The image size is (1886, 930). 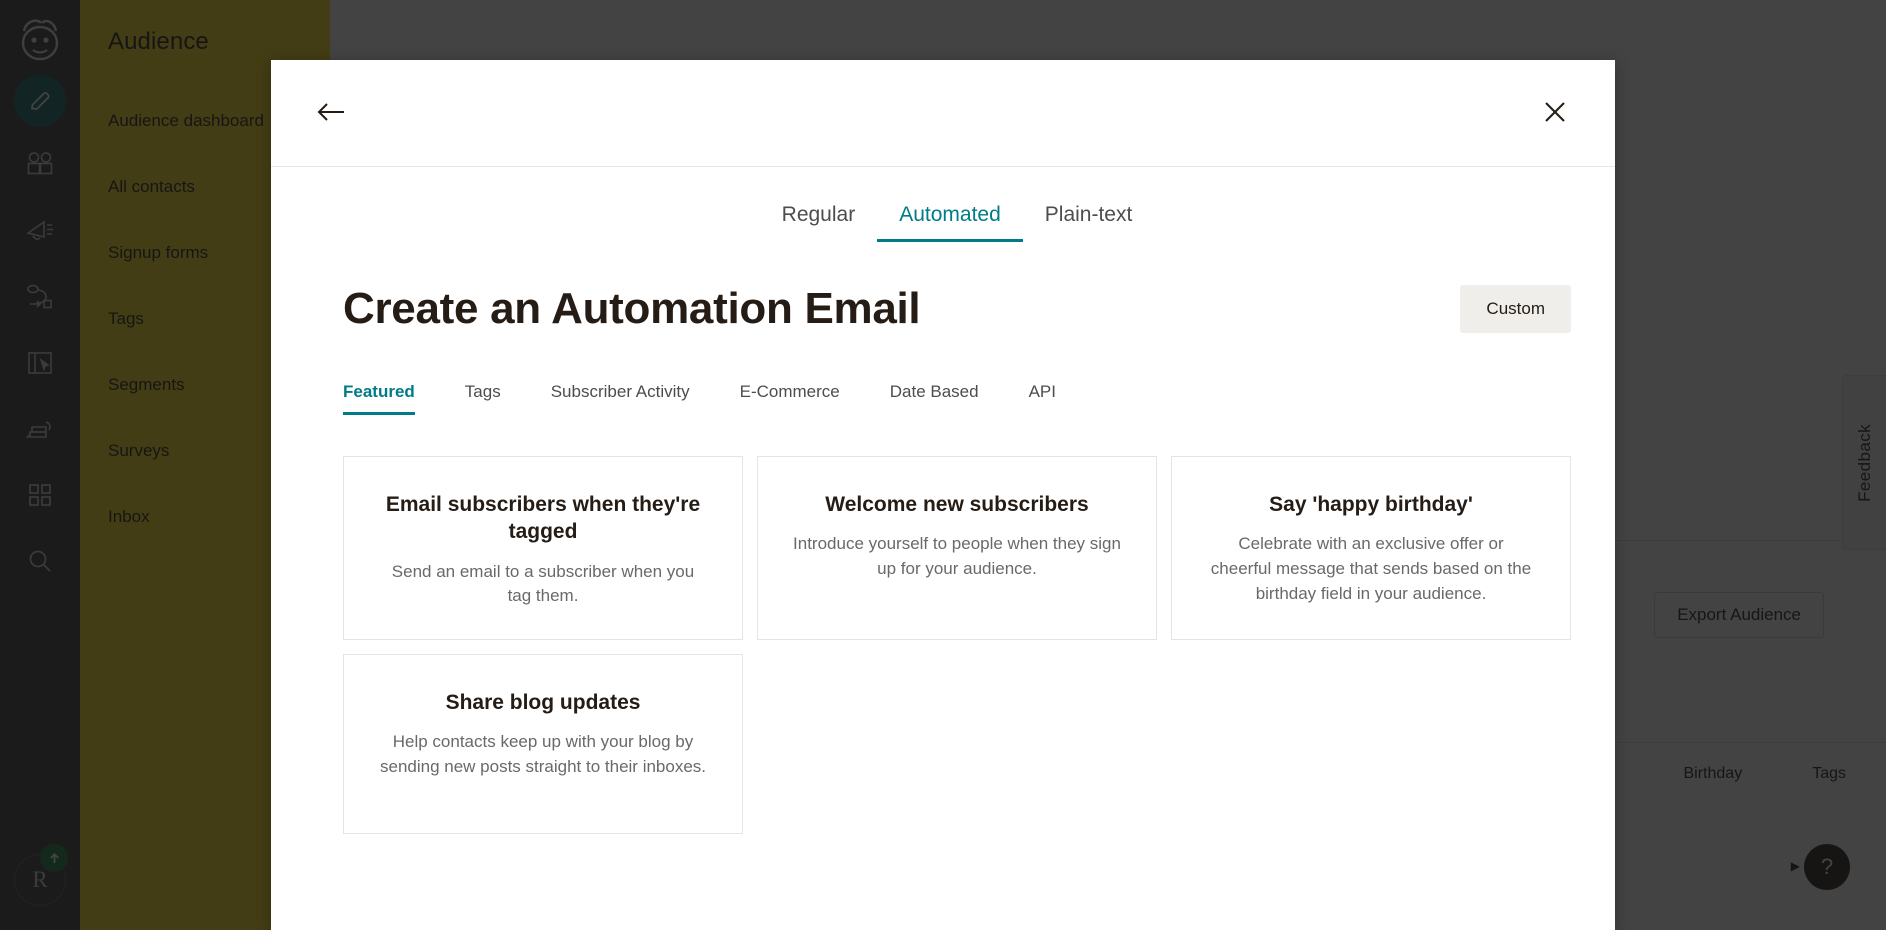 I want to click on tab-automated: Automated, so click(x=950, y=219).